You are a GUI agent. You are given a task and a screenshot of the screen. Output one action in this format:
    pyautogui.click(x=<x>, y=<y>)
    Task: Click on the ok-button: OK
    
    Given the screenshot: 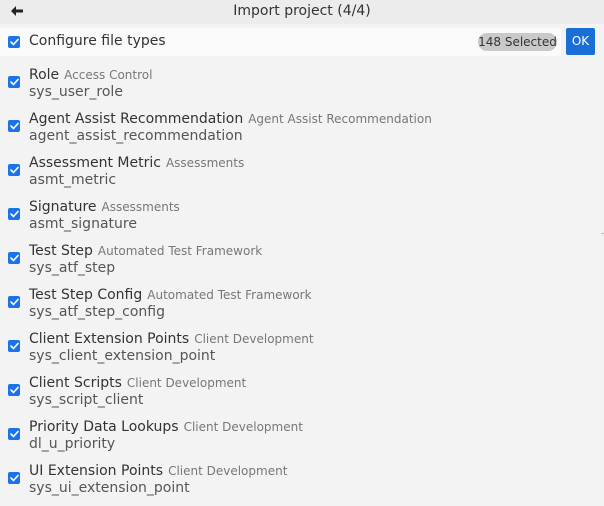 What is the action you would take?
    pyautogui.click(x=580, y=41)
    